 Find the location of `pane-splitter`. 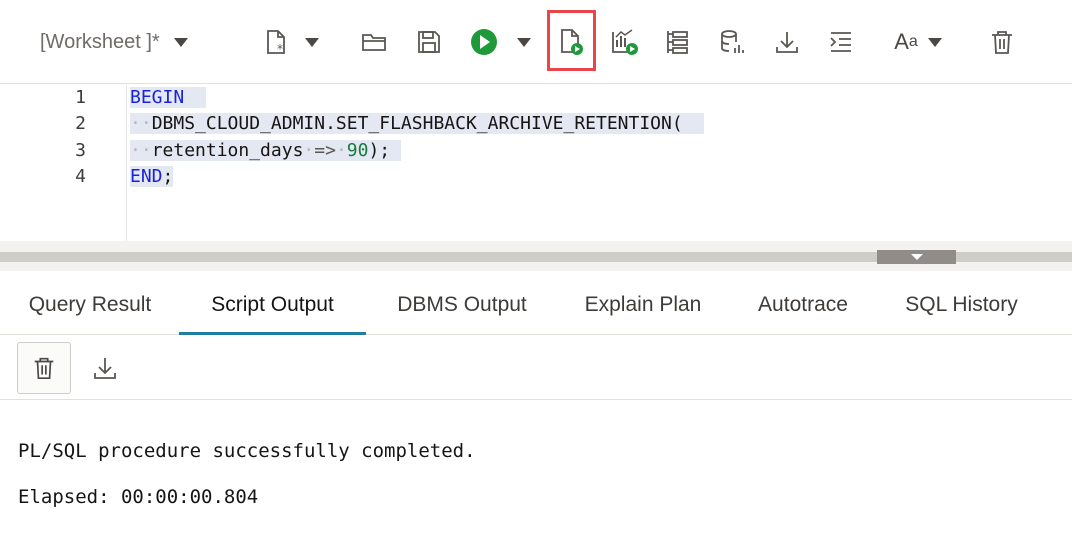

pane-splitter is located at coordinates (536, 256).